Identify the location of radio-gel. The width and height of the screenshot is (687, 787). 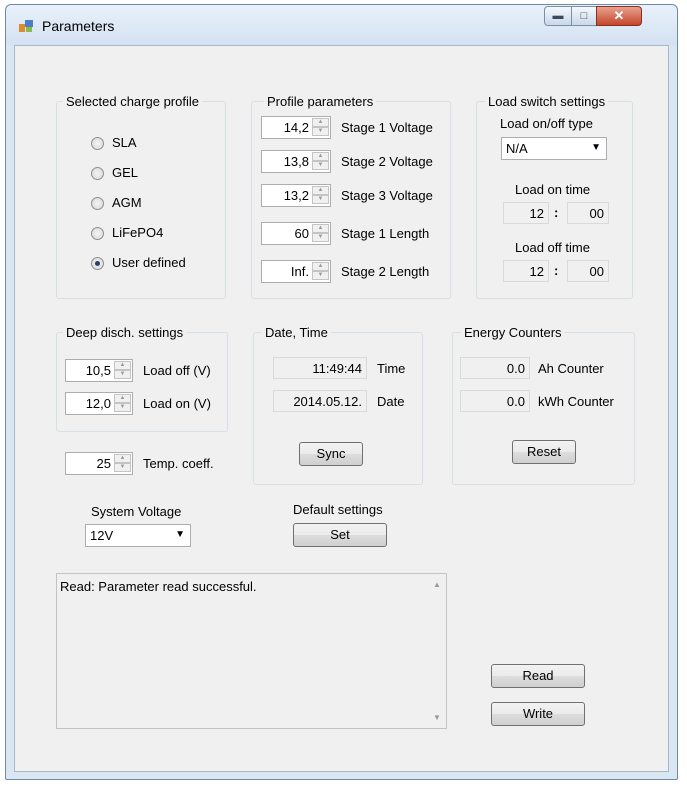
(97, 173).